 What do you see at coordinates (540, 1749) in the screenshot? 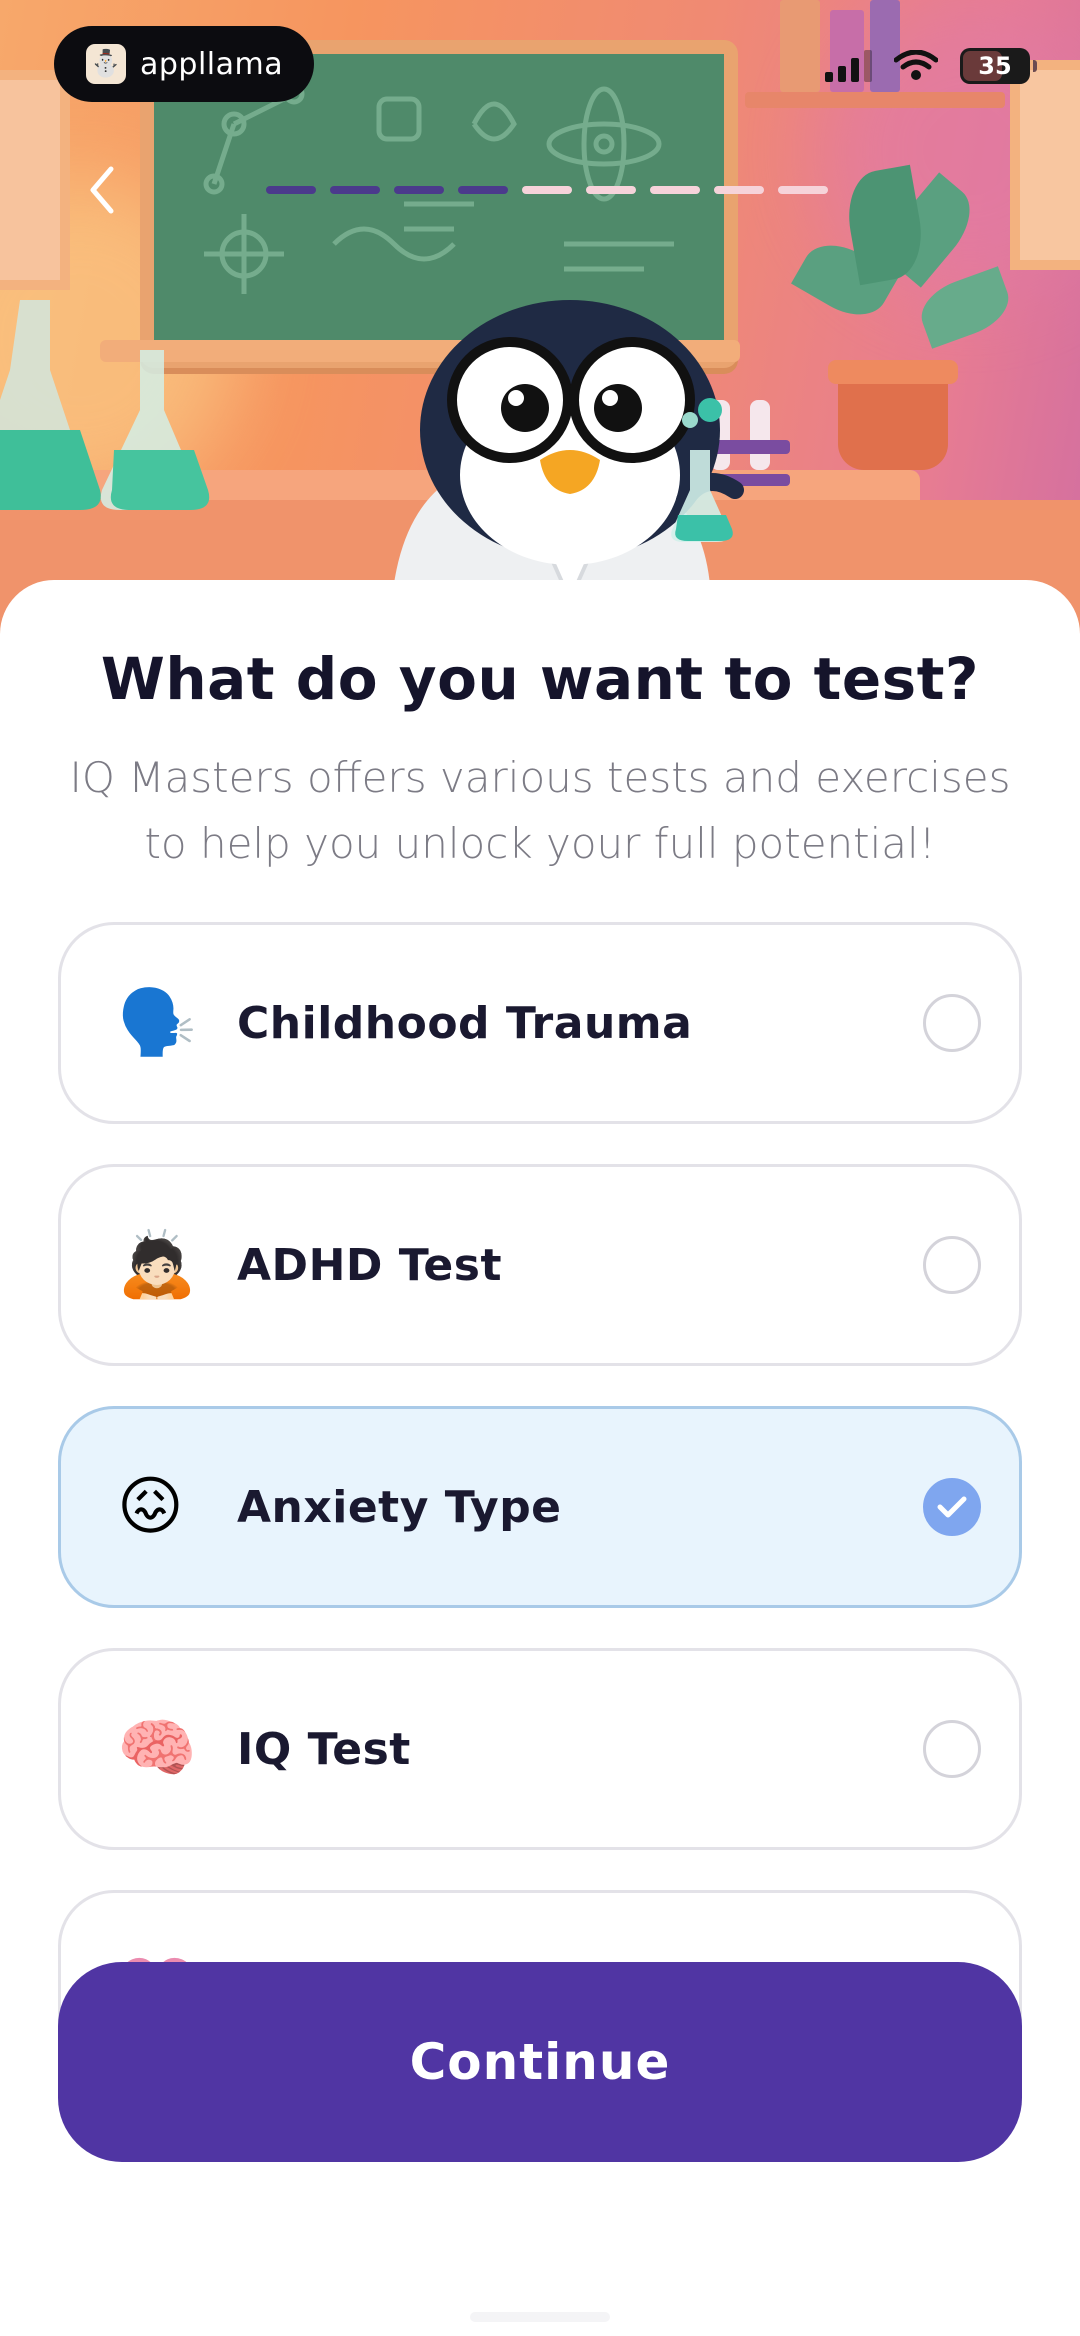
I see `test-option: 🧠 IQ Test` at bounding box center [540, 1749].